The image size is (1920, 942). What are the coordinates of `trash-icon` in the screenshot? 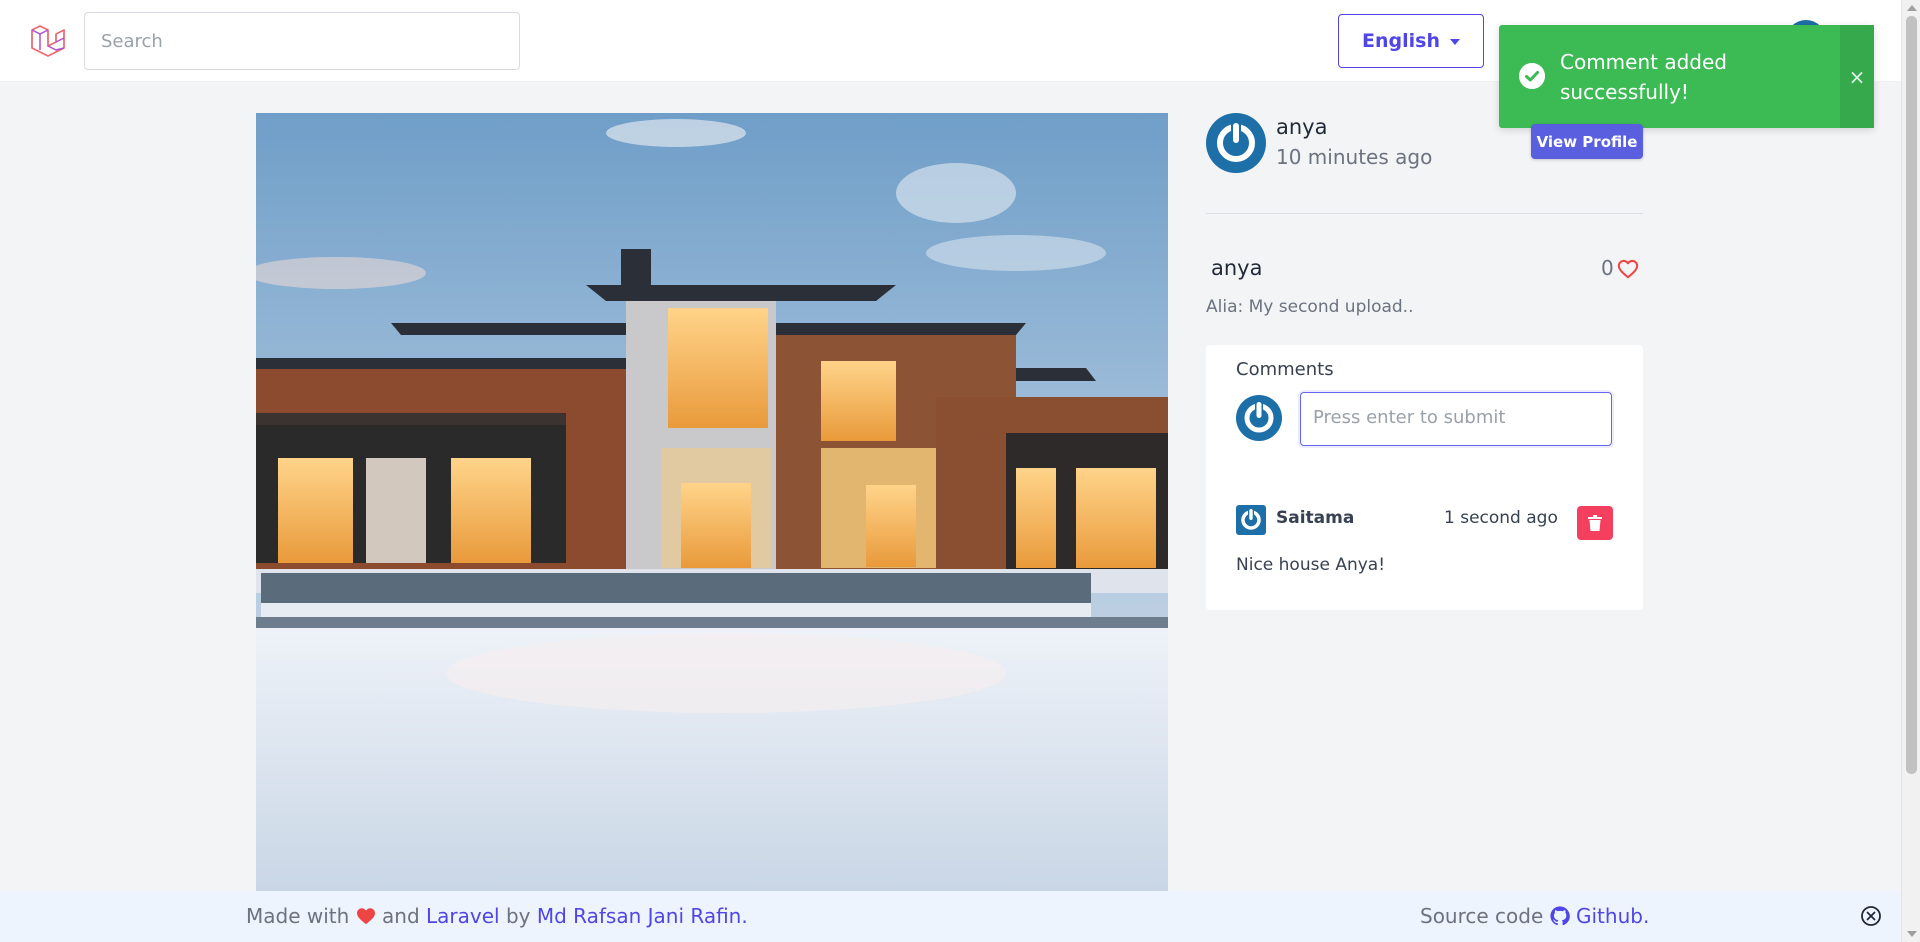 It's located at (1595, 523).